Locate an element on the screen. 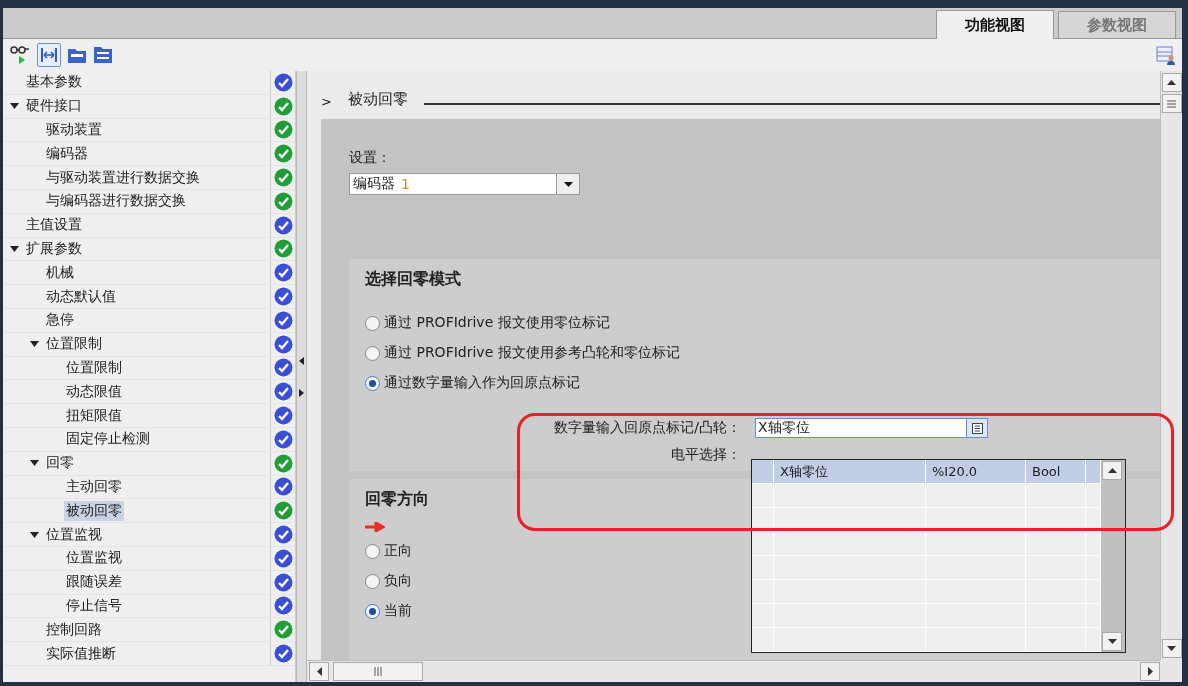 The height and width of the screenshot is (686, 1188). radio-label: 通过 PROFIdrive 报文使用参考凸轮和零位标记 is located at coordinates (532, 353).